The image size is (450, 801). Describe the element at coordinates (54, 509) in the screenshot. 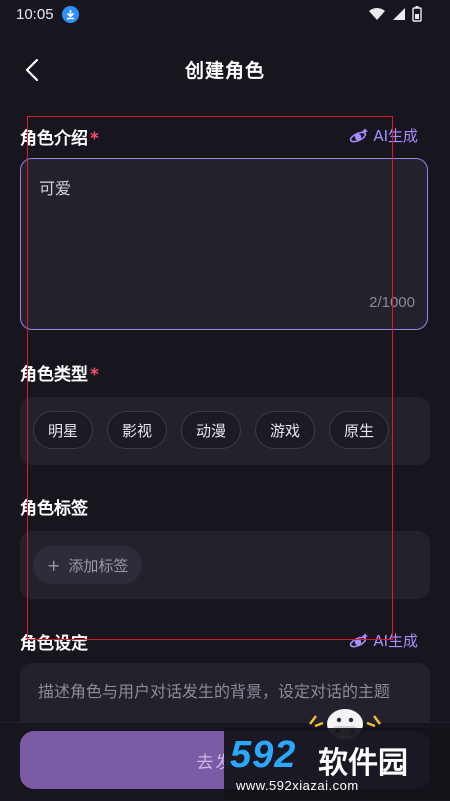

I see `tags-label: 角色标签` at that location.